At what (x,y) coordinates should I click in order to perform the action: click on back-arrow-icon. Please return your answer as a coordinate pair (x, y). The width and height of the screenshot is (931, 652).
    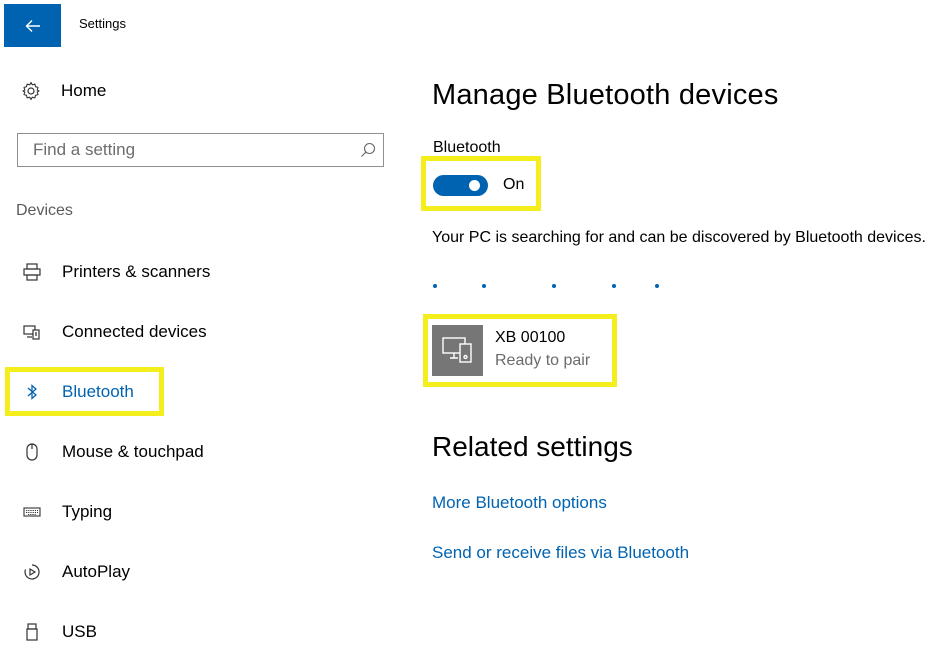
    Looking at the image, I should click on (32, 25).